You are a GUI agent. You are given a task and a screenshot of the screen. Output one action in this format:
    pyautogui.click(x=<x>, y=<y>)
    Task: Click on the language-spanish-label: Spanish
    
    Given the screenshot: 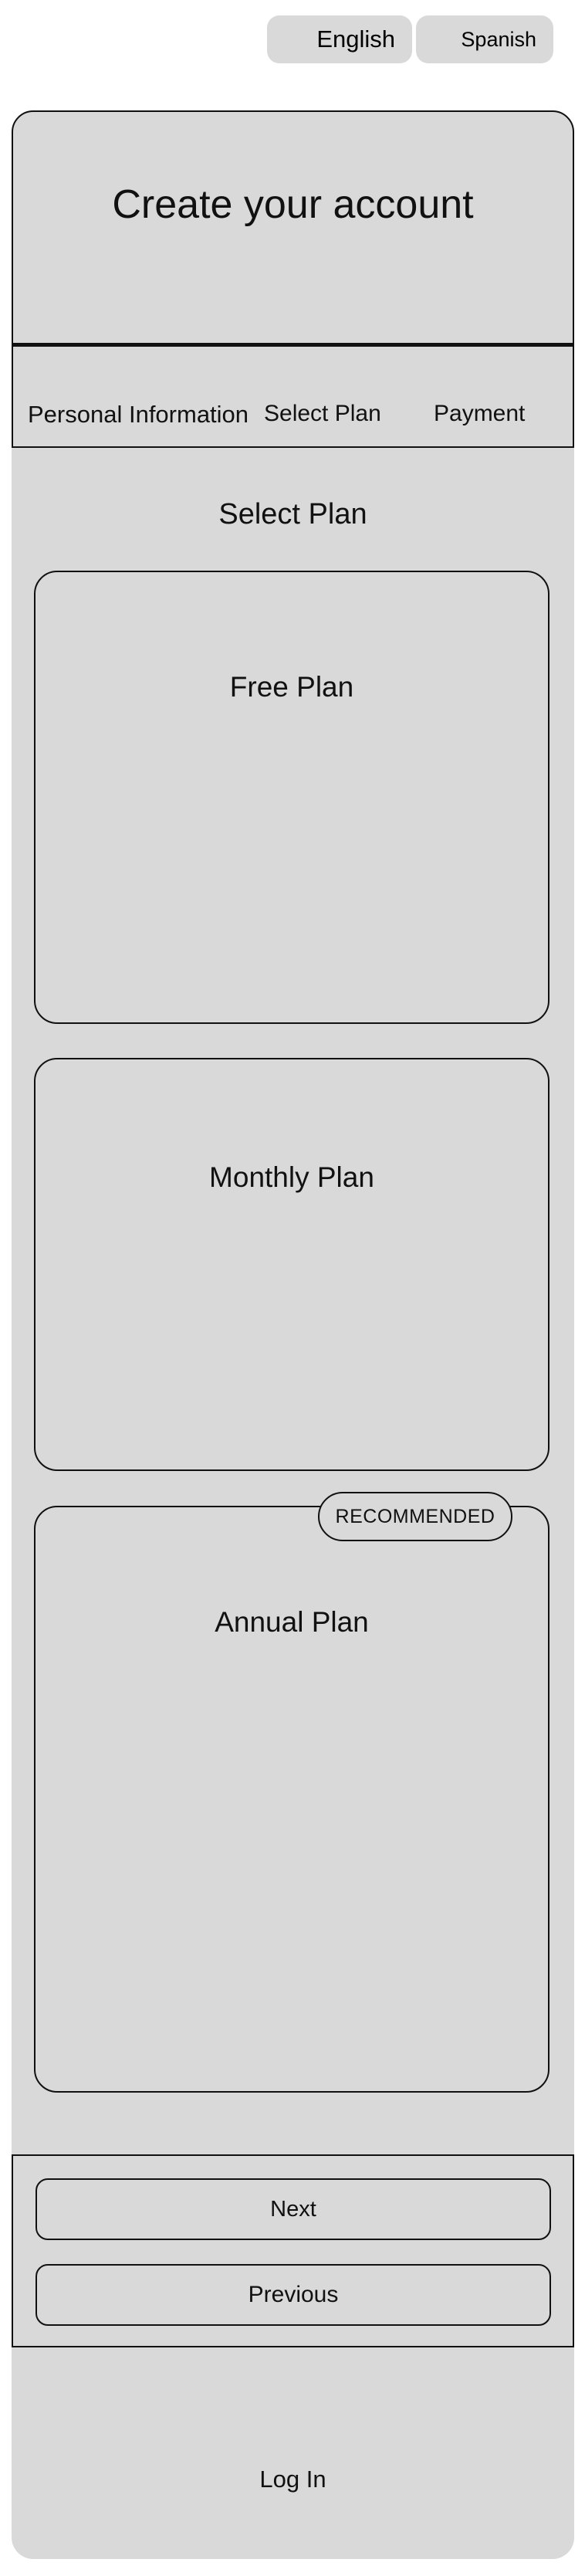 What is the action you would take?
    pyautogui.click(x=498, y=39)
    